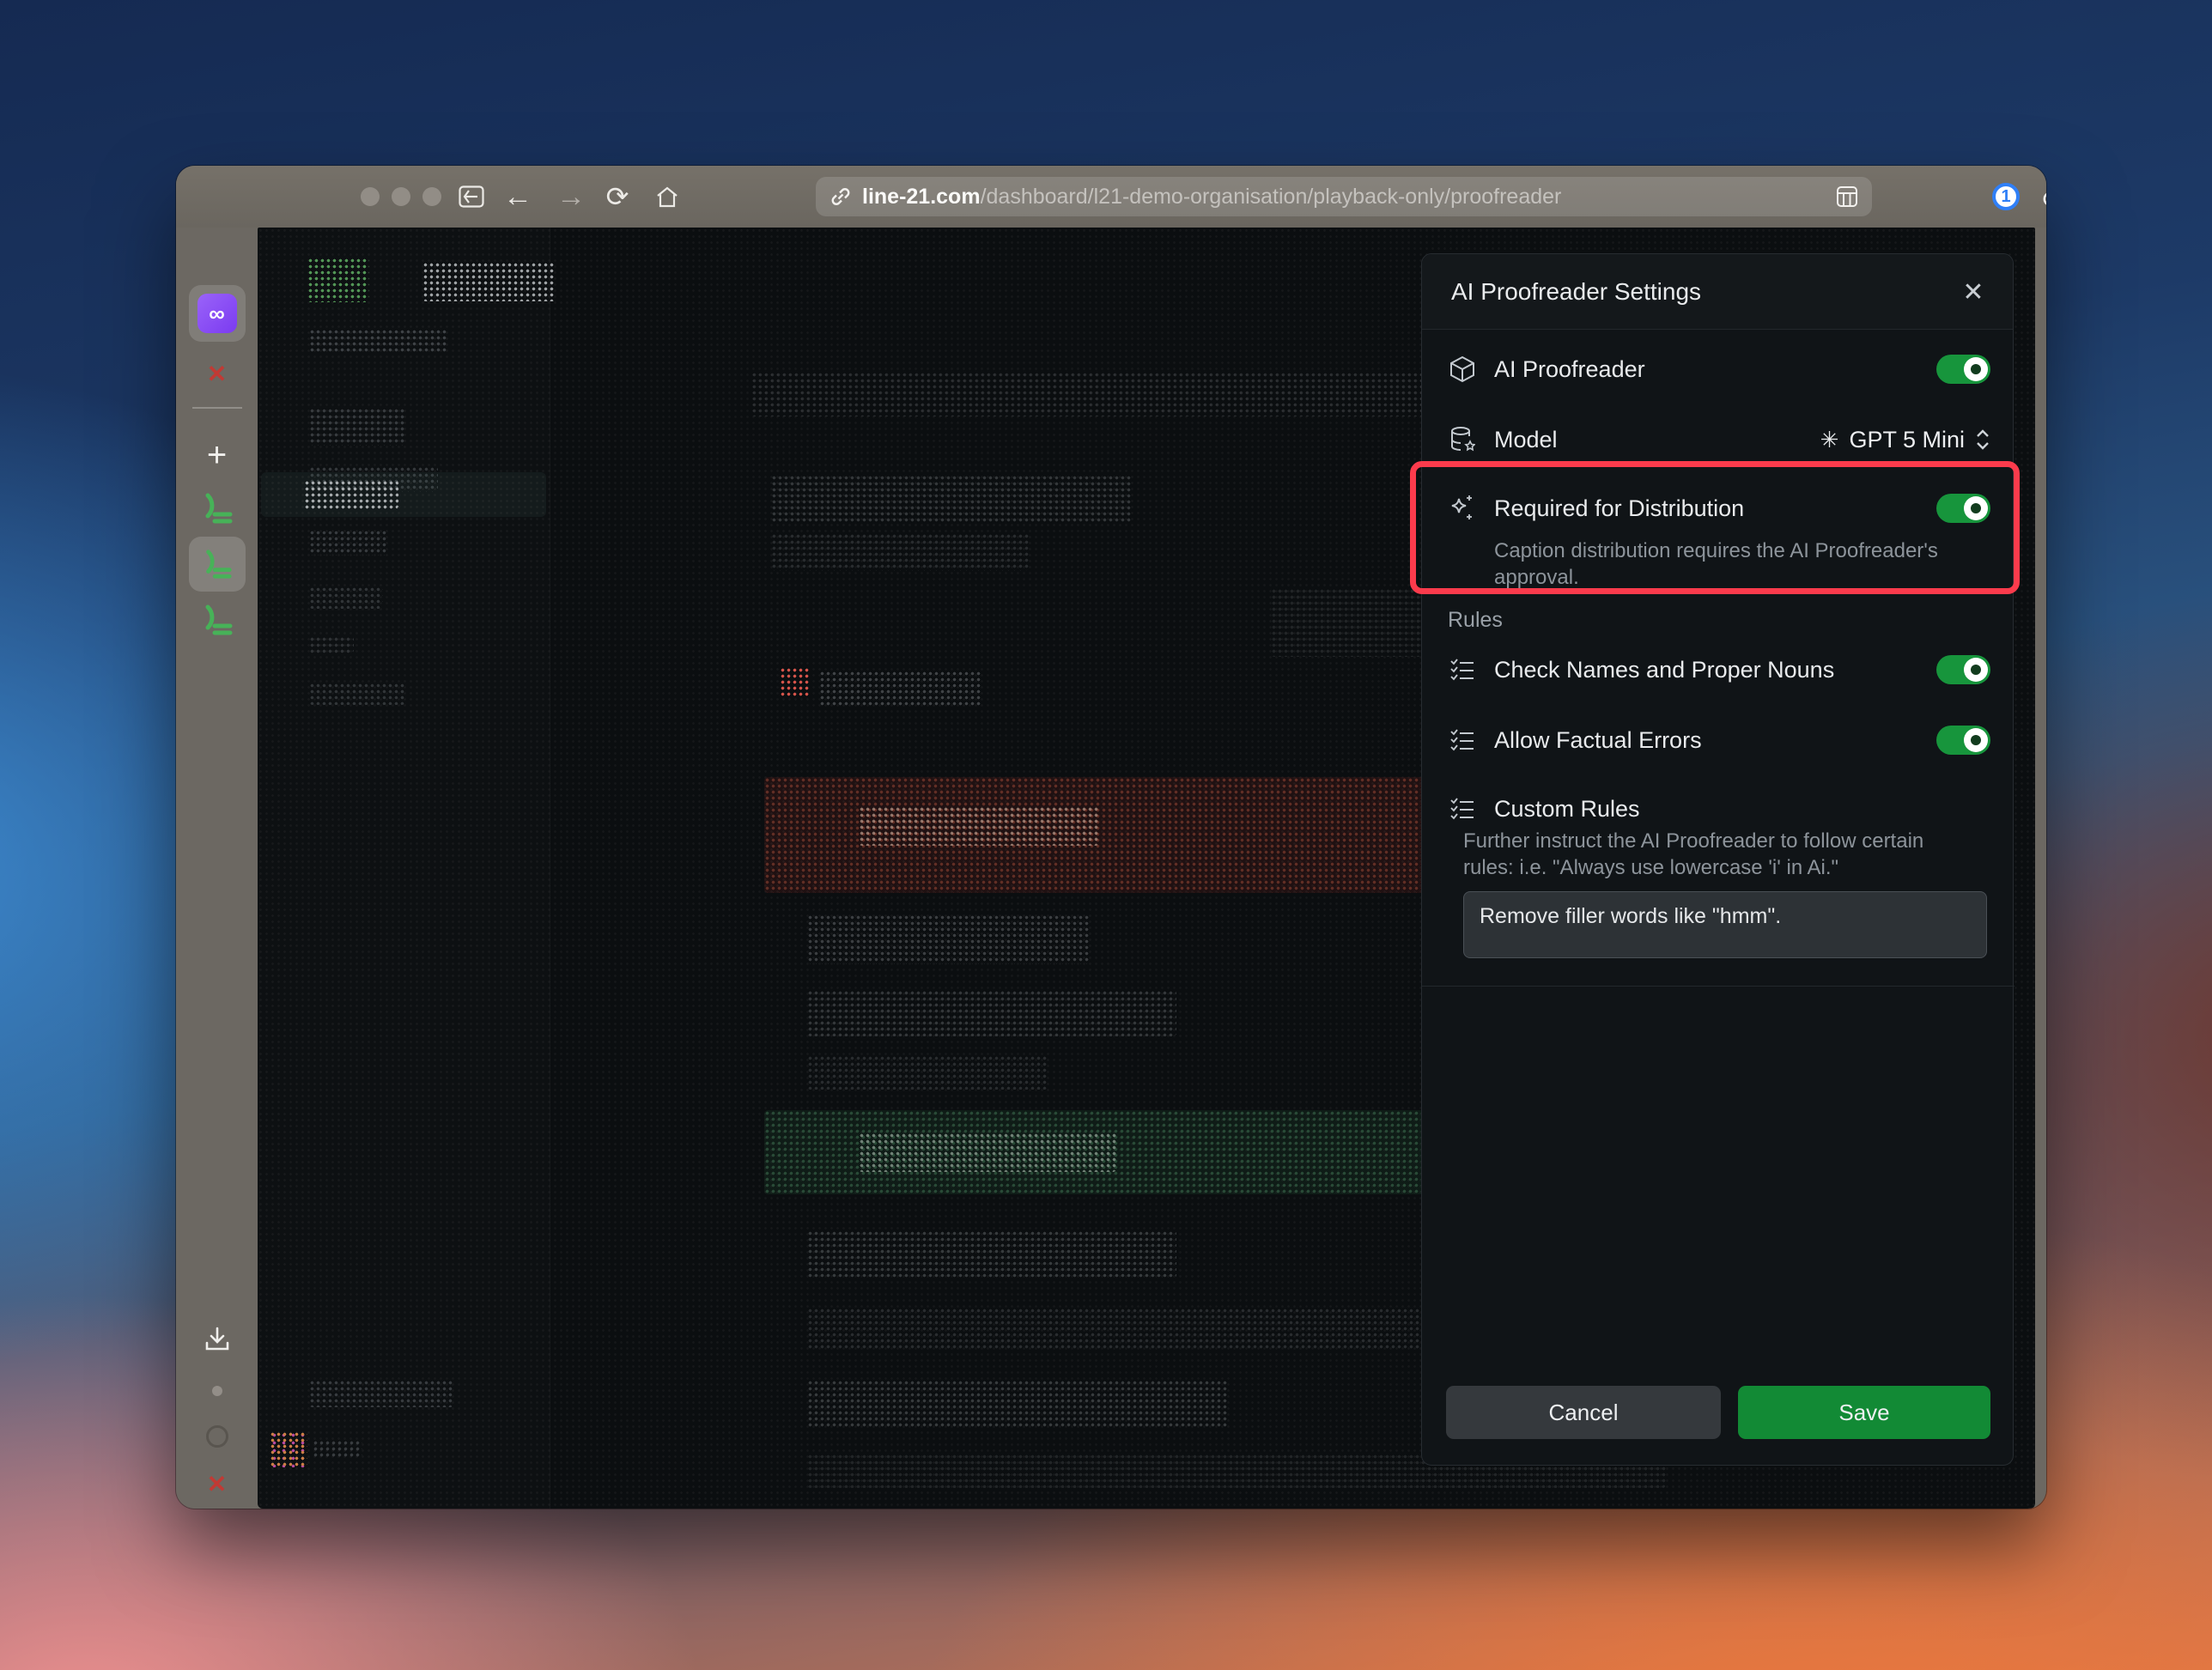  I want to click on back-icon: ←, so click(518, 197).